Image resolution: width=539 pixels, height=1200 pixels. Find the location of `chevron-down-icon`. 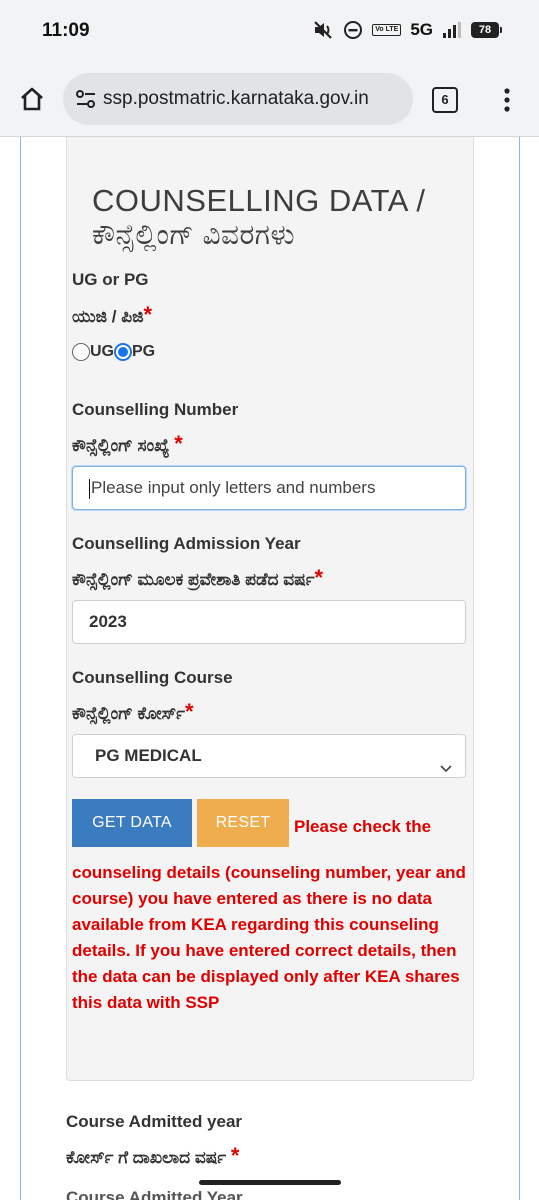

chevron-down-icon is located at coordinates (446, 770).